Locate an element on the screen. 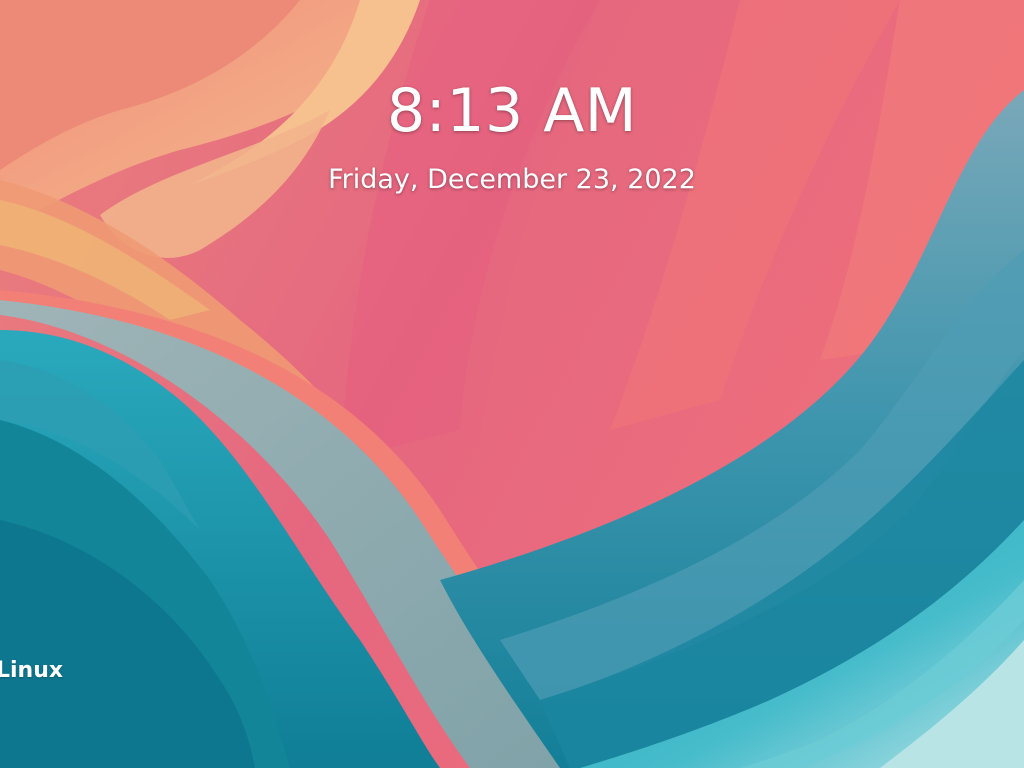 The height and width of the screenshot is (768, 1024). lock-screen-date: Friday, December 23, 2022 is located at coordinates (512, 179).